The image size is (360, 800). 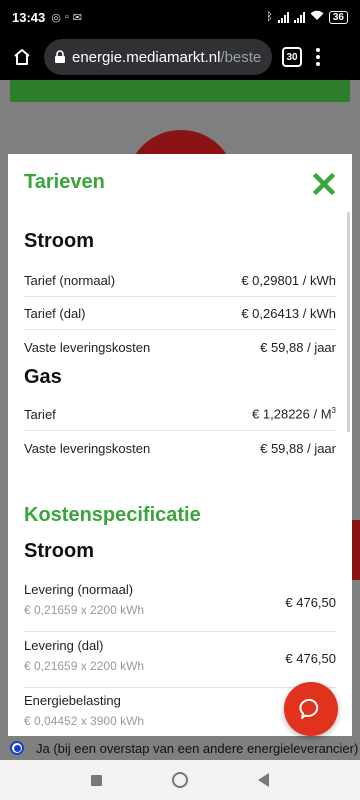 I want to click on back-button, so click(x=263, y=780).